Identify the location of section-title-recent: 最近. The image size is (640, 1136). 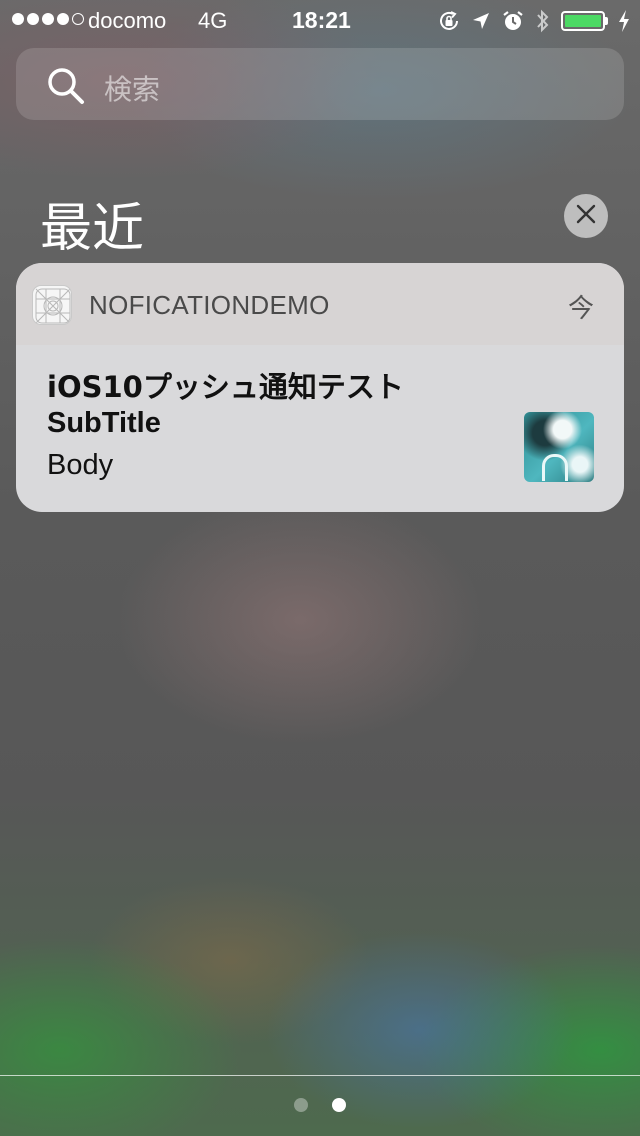
(92, 229).